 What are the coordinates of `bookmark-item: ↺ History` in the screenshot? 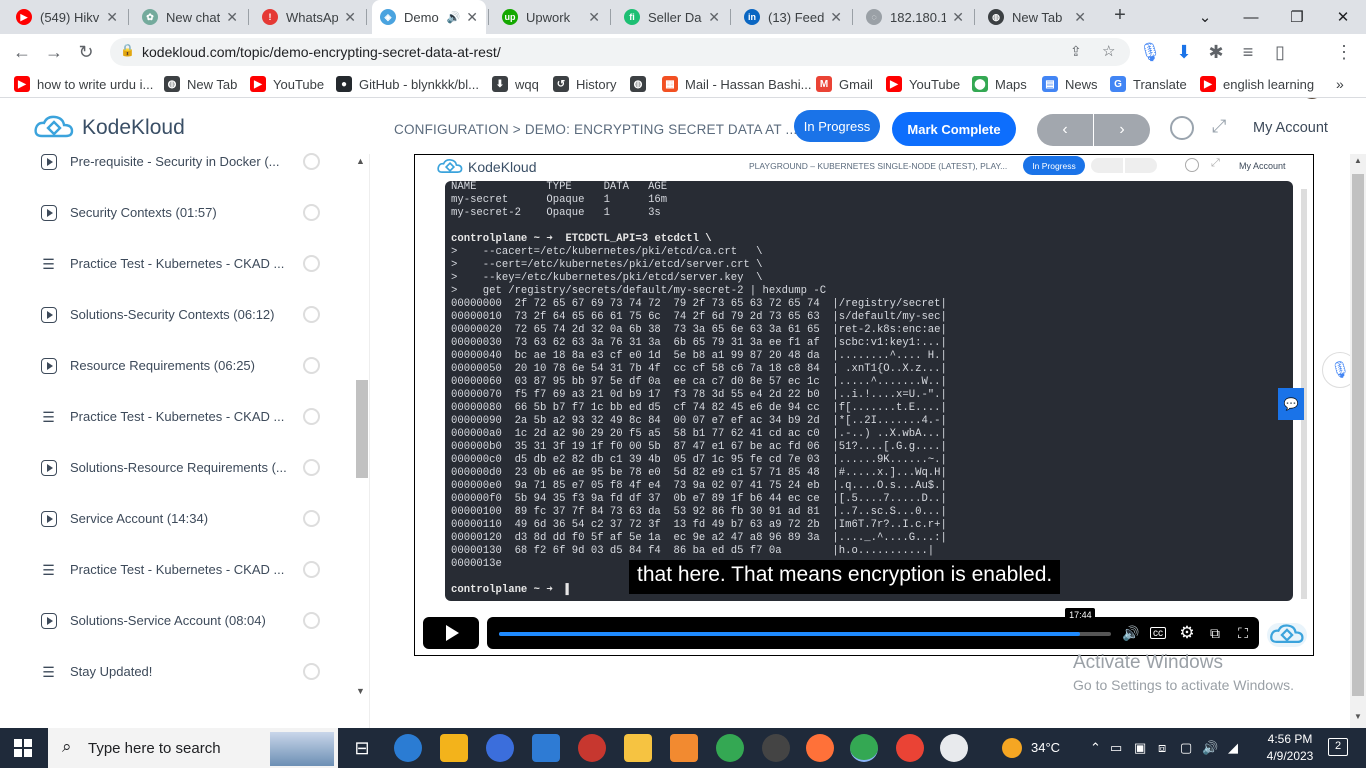 It's located at (584, 84).